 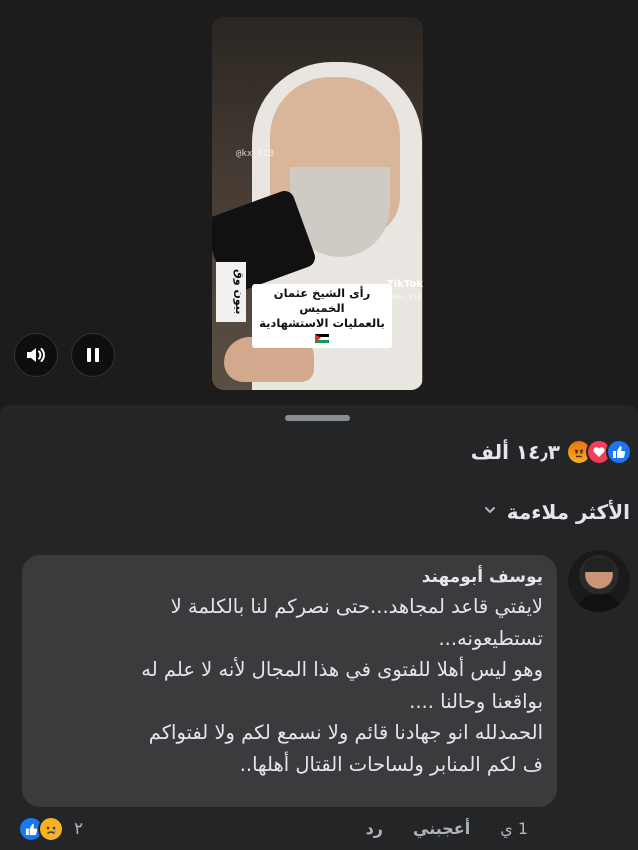 I want to click on reaction-summary: ١٤٫٣ ألف, so click(x=551, y=452).